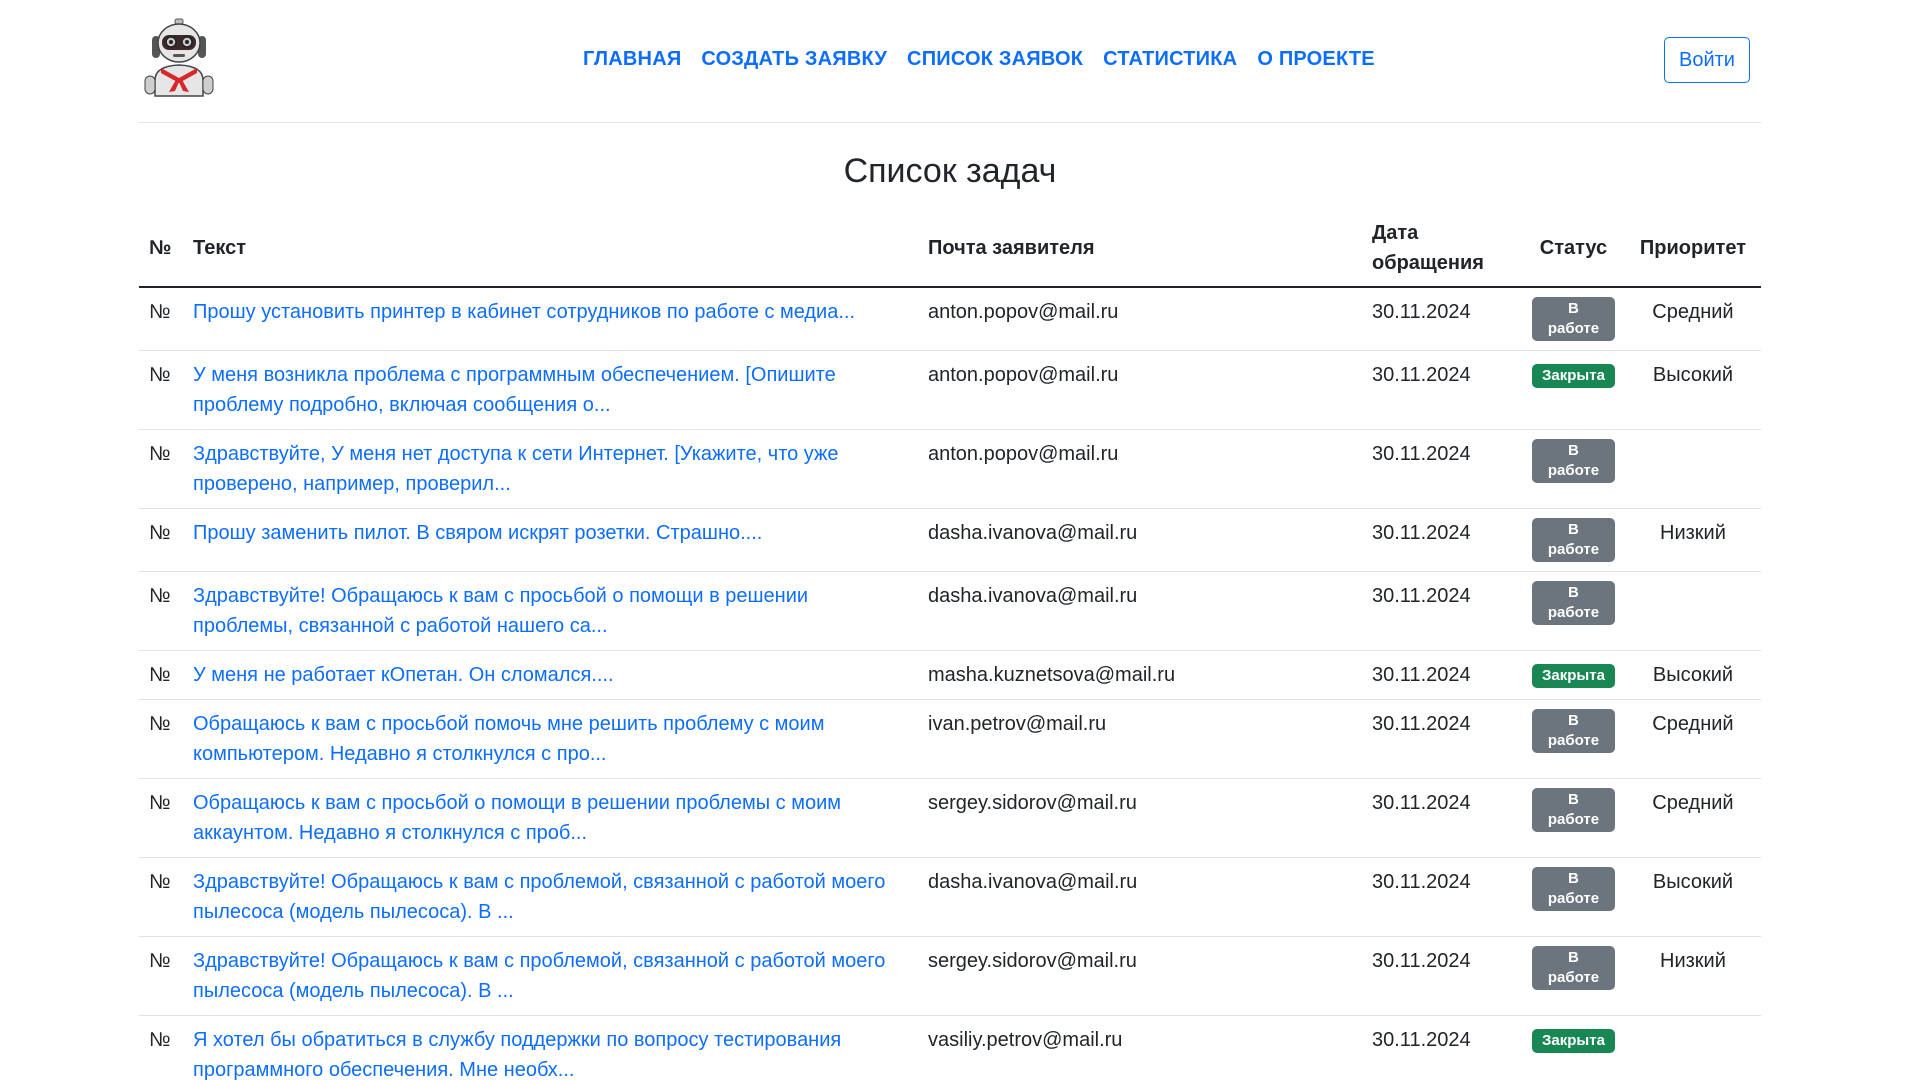  I want to click on nav-home-link: ГЛАВНАЯ, so click(632, 59).